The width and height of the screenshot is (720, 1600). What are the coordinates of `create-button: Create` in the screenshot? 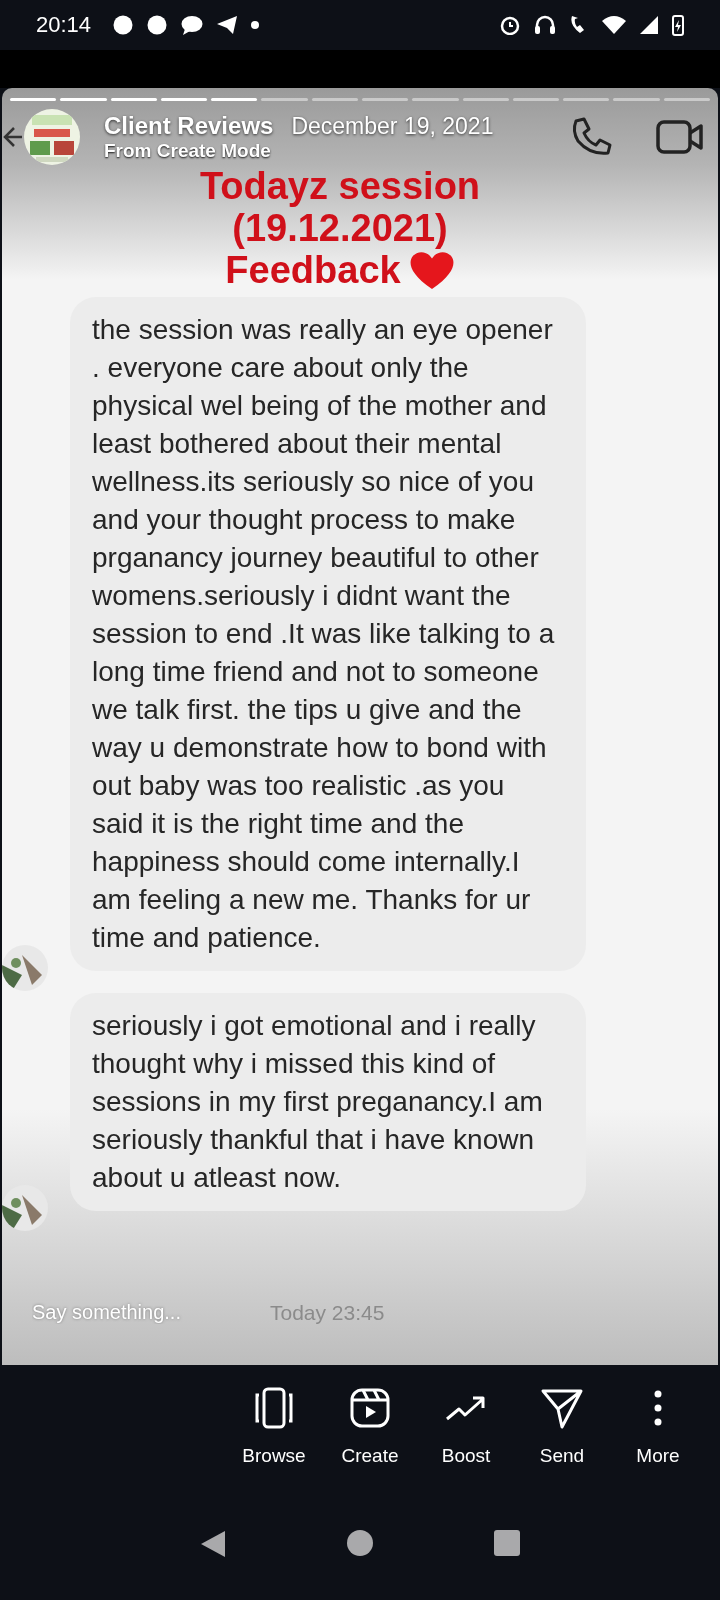 It's located at (370, 1426).